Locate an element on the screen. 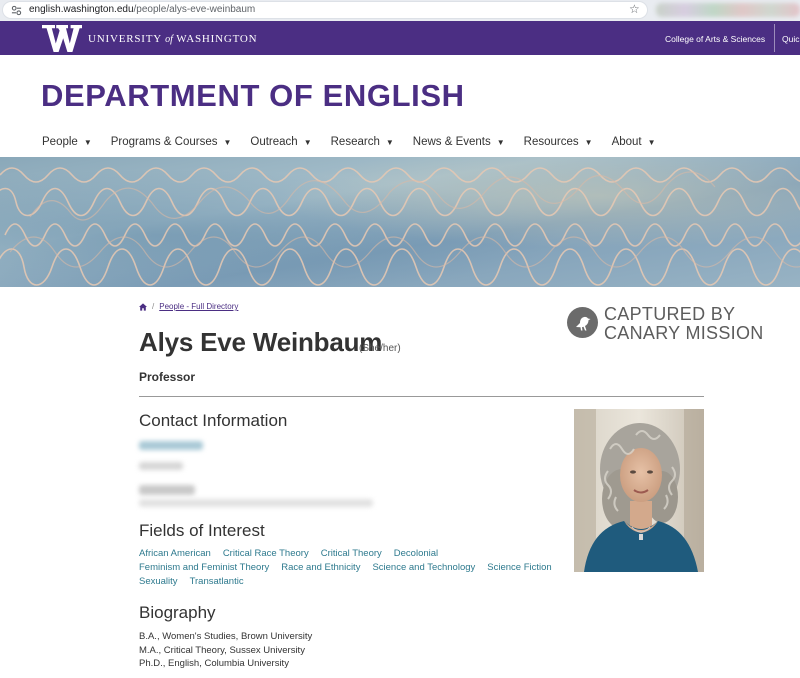 The image size is (800, 678). department-title: DEPARTMENT OF ENGLISH is located at coordinates (253, 96).